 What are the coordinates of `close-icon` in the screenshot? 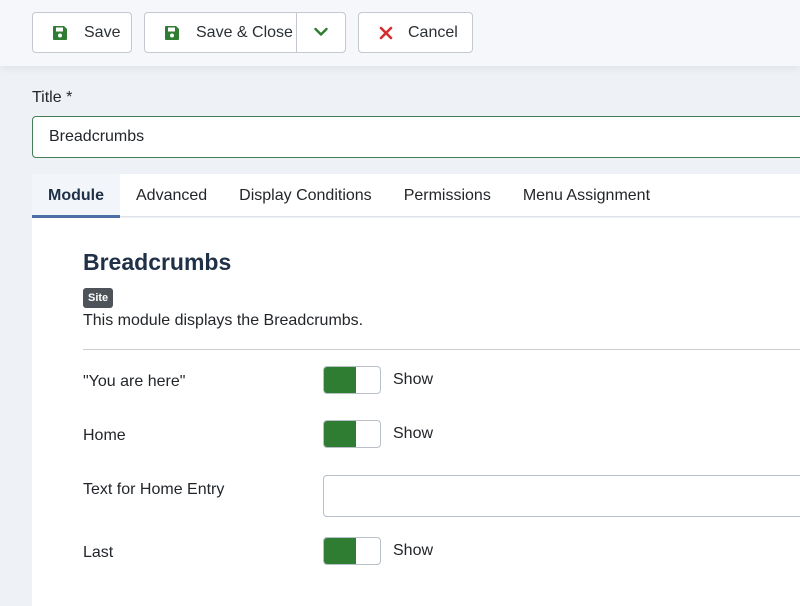 It's located at (386, 33).